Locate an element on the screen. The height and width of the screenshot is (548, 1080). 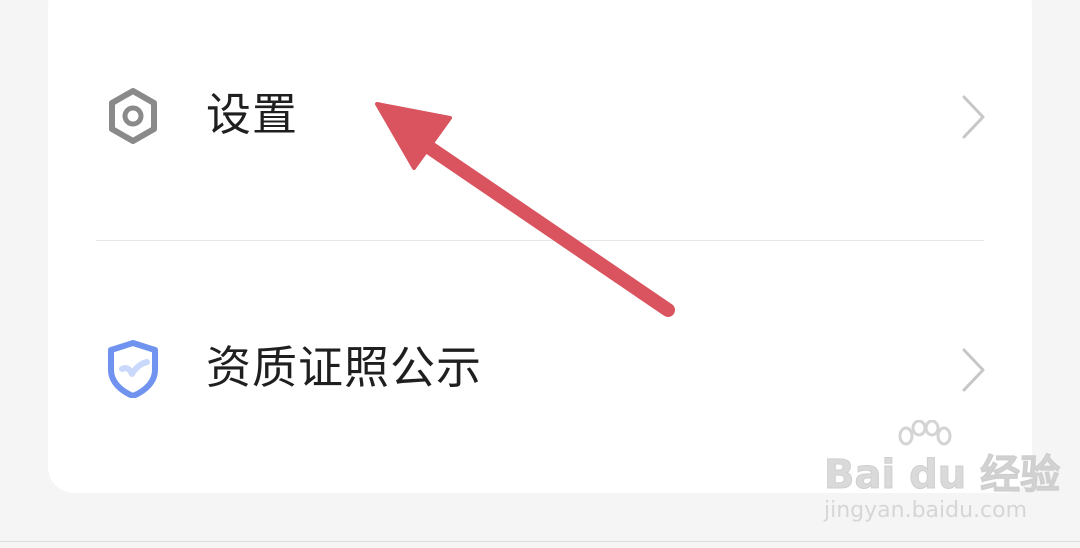
bottom-divider is located at coordinates (540, 541).